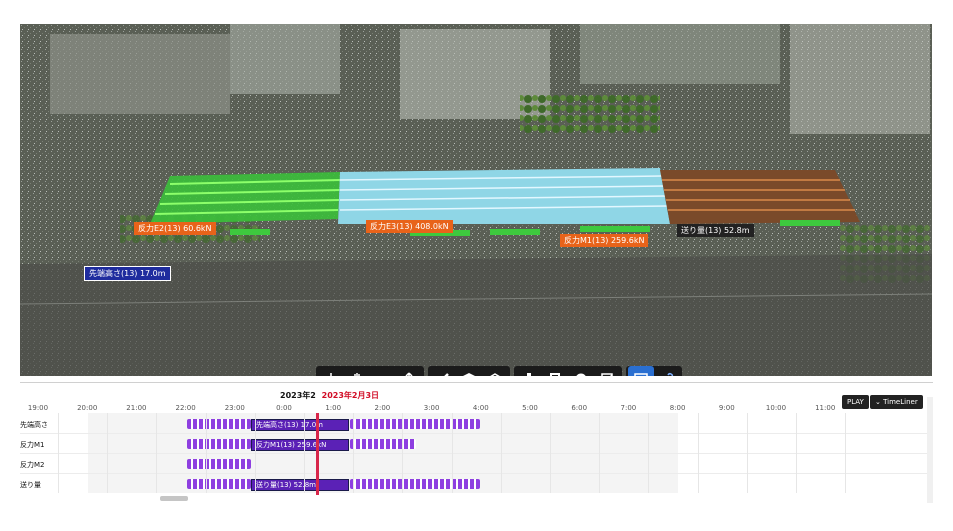  Describe the element at coordinates (443, 371) in the screenshot. I see `measure-icon` at that location.